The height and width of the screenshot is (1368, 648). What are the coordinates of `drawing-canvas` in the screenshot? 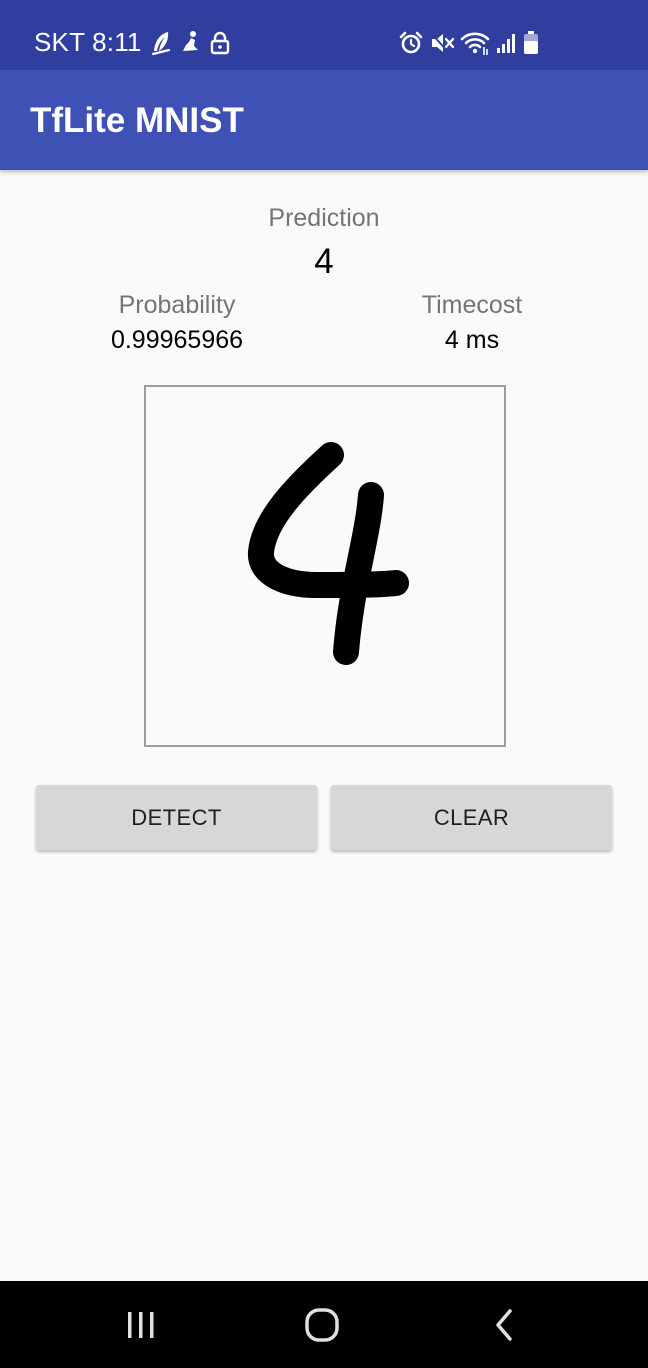 It's located at (325, 566).